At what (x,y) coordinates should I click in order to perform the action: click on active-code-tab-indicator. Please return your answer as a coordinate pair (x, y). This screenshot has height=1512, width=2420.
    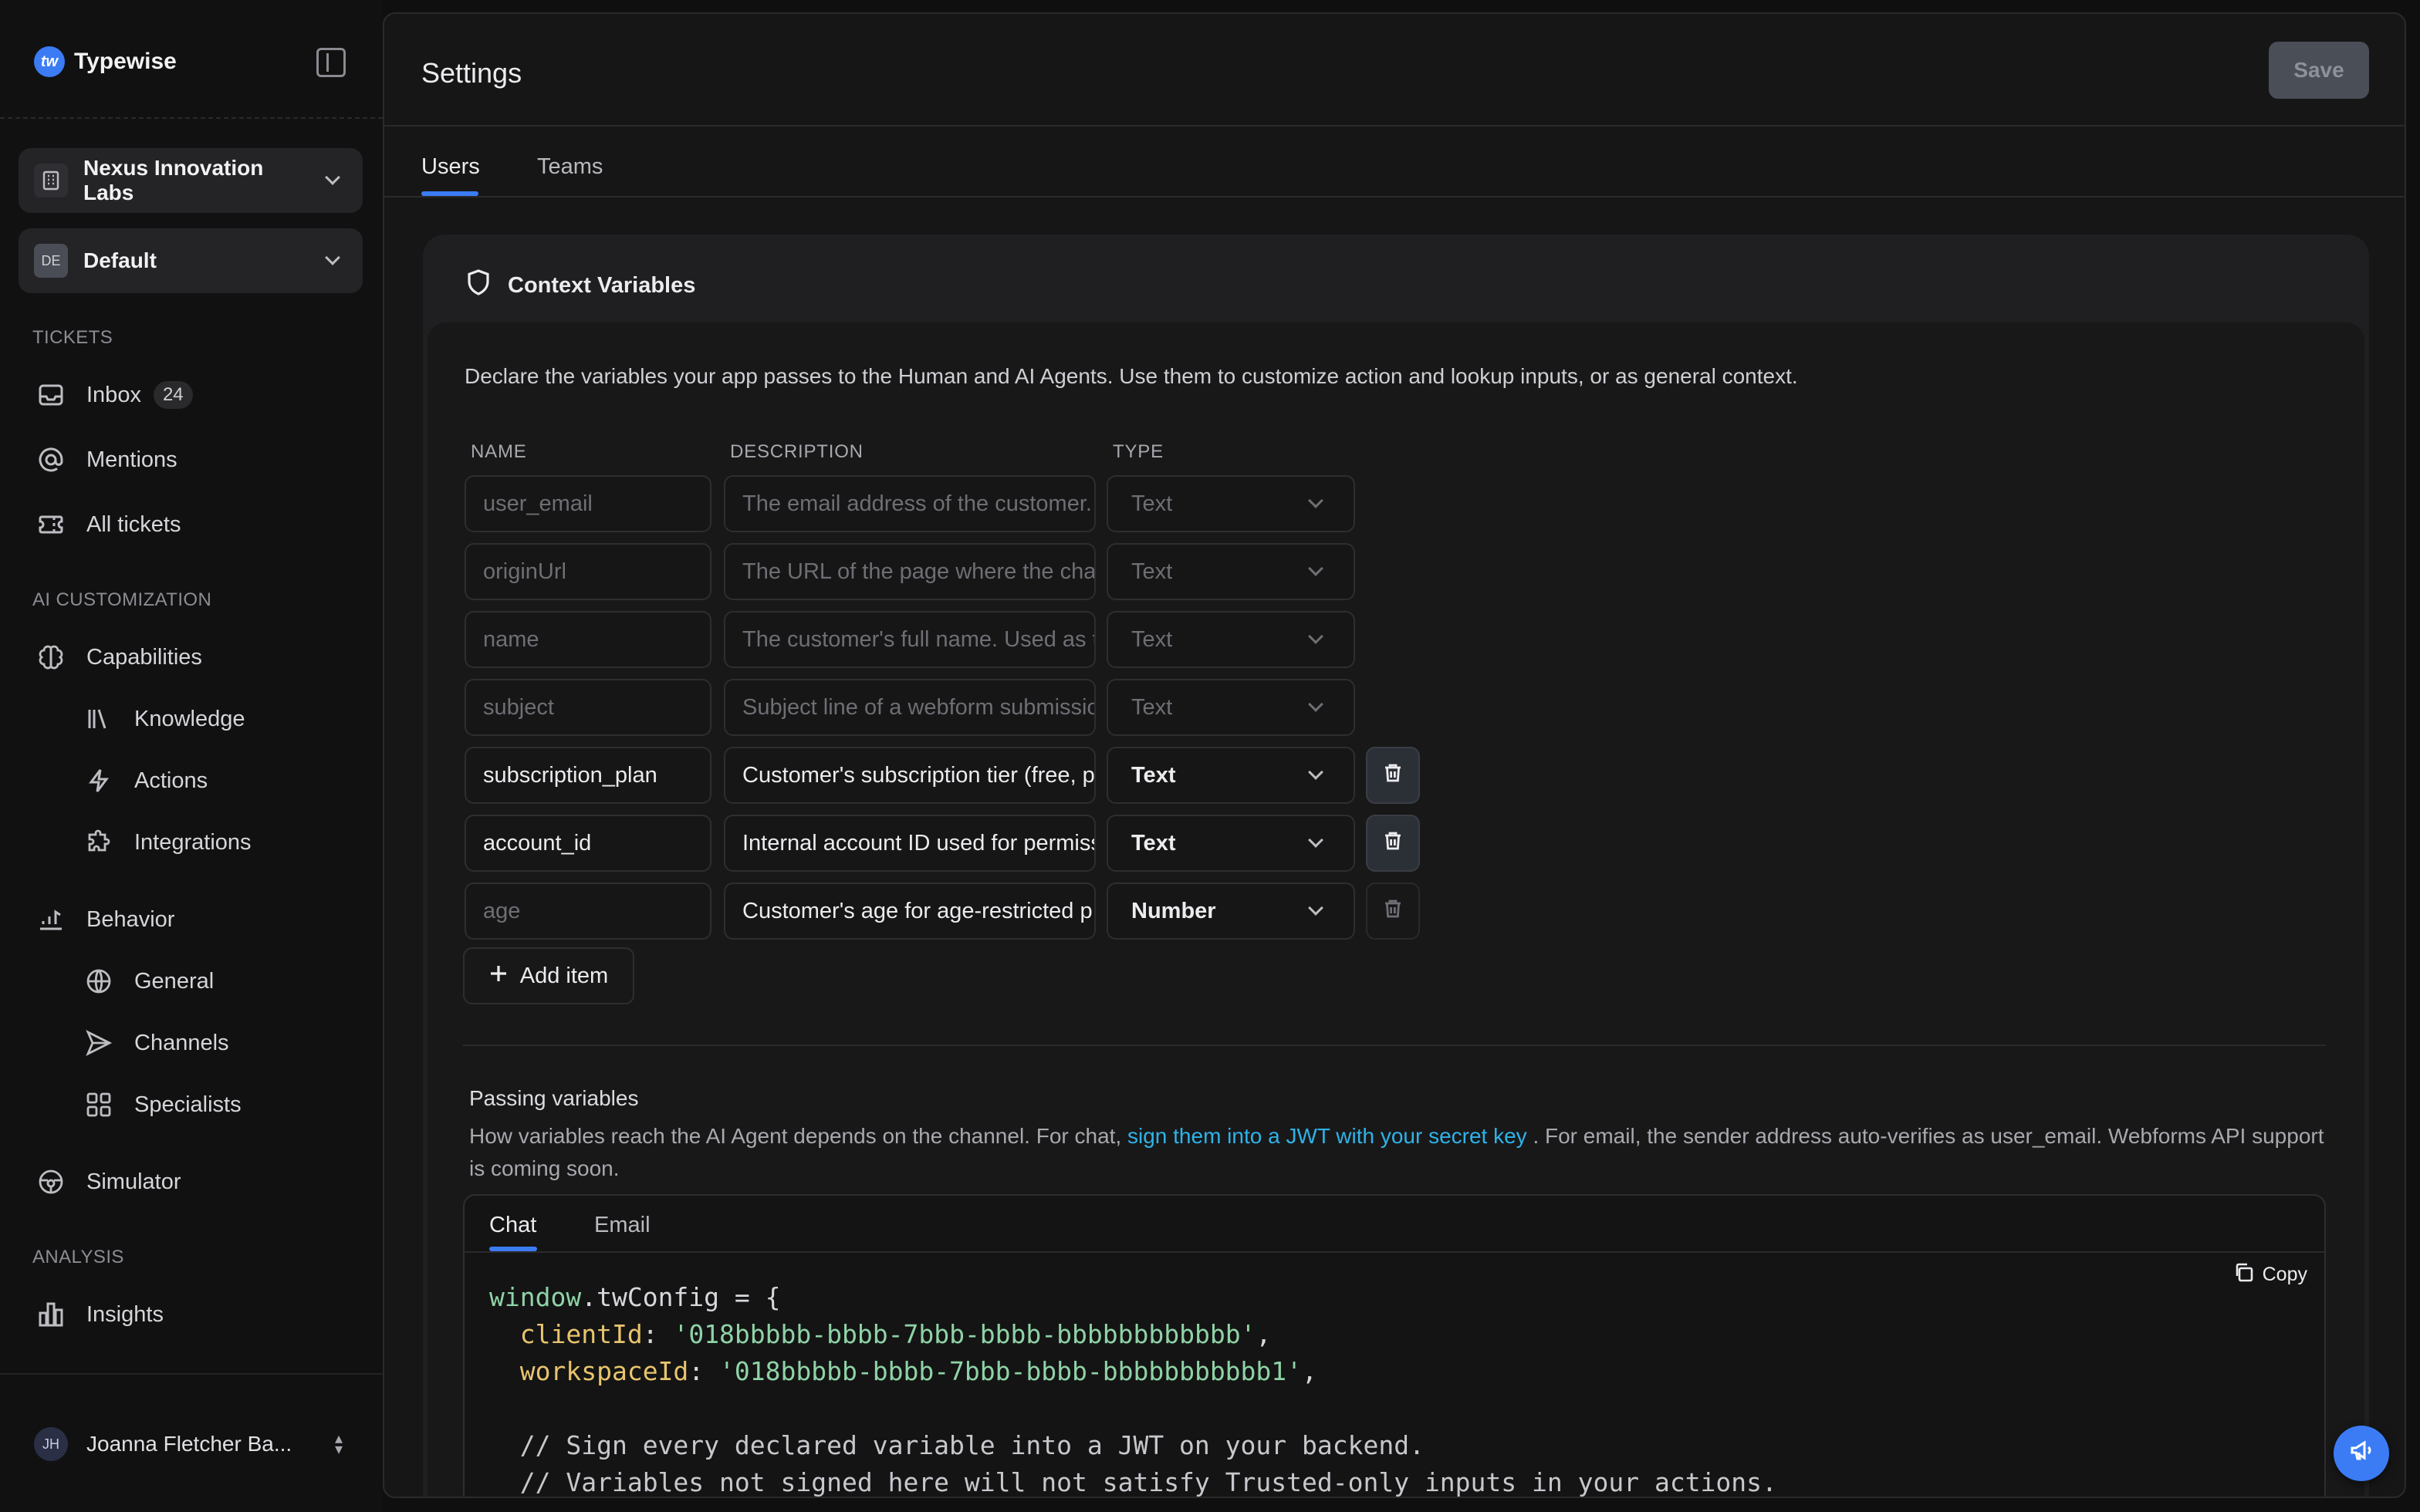
    Looking at the image, I should click on (513, 1249).